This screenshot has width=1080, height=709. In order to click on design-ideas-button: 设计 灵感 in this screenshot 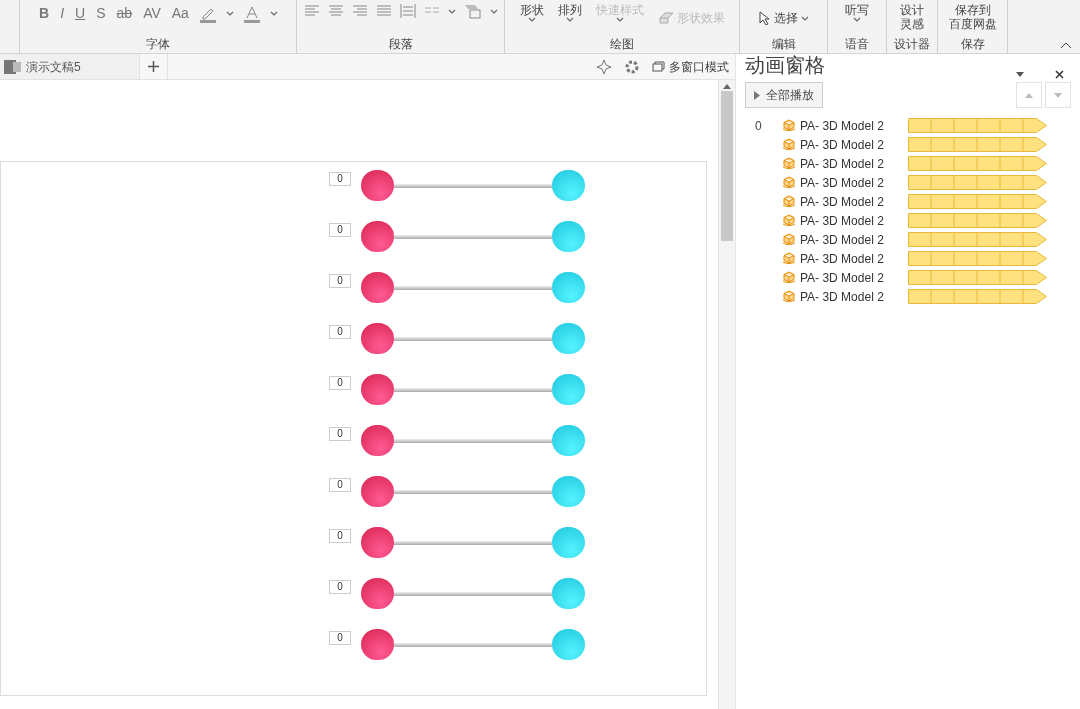, I will do `click(912, 17)`.